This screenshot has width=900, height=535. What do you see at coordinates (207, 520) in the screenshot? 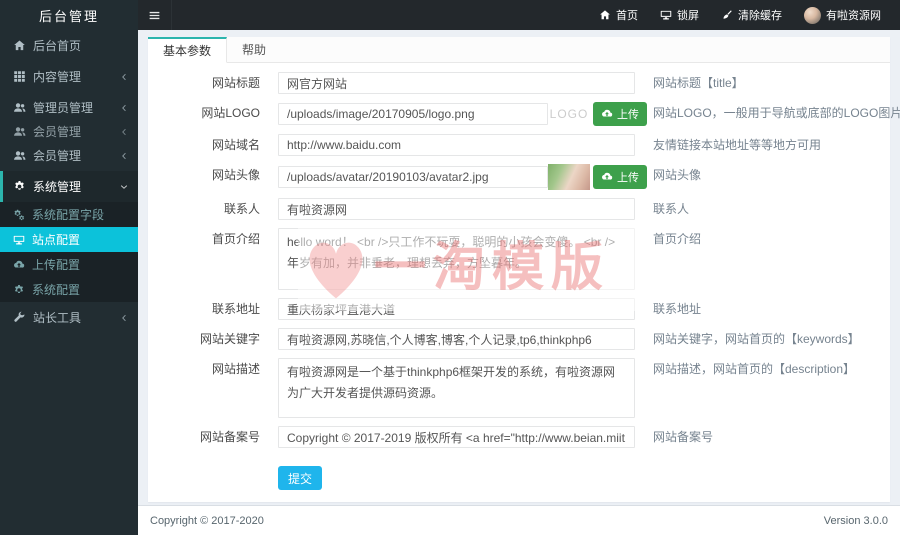
I see `footer-copyright: Copyright © 2017-2020` at bounding box center [207, 520].